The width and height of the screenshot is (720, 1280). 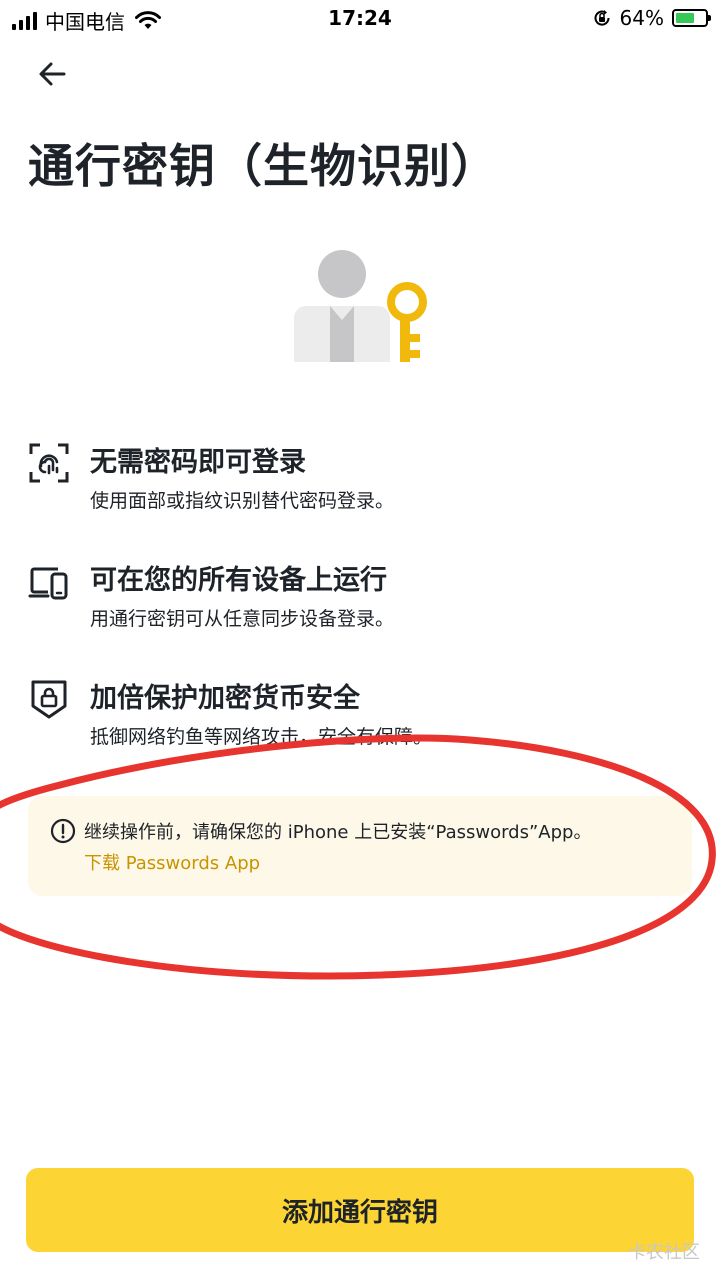 What do you see at coordinates (360, 18) in the screenshot?
I see `status-bar: 中国电信 17:24 64%` at bounding box center [360, 18].